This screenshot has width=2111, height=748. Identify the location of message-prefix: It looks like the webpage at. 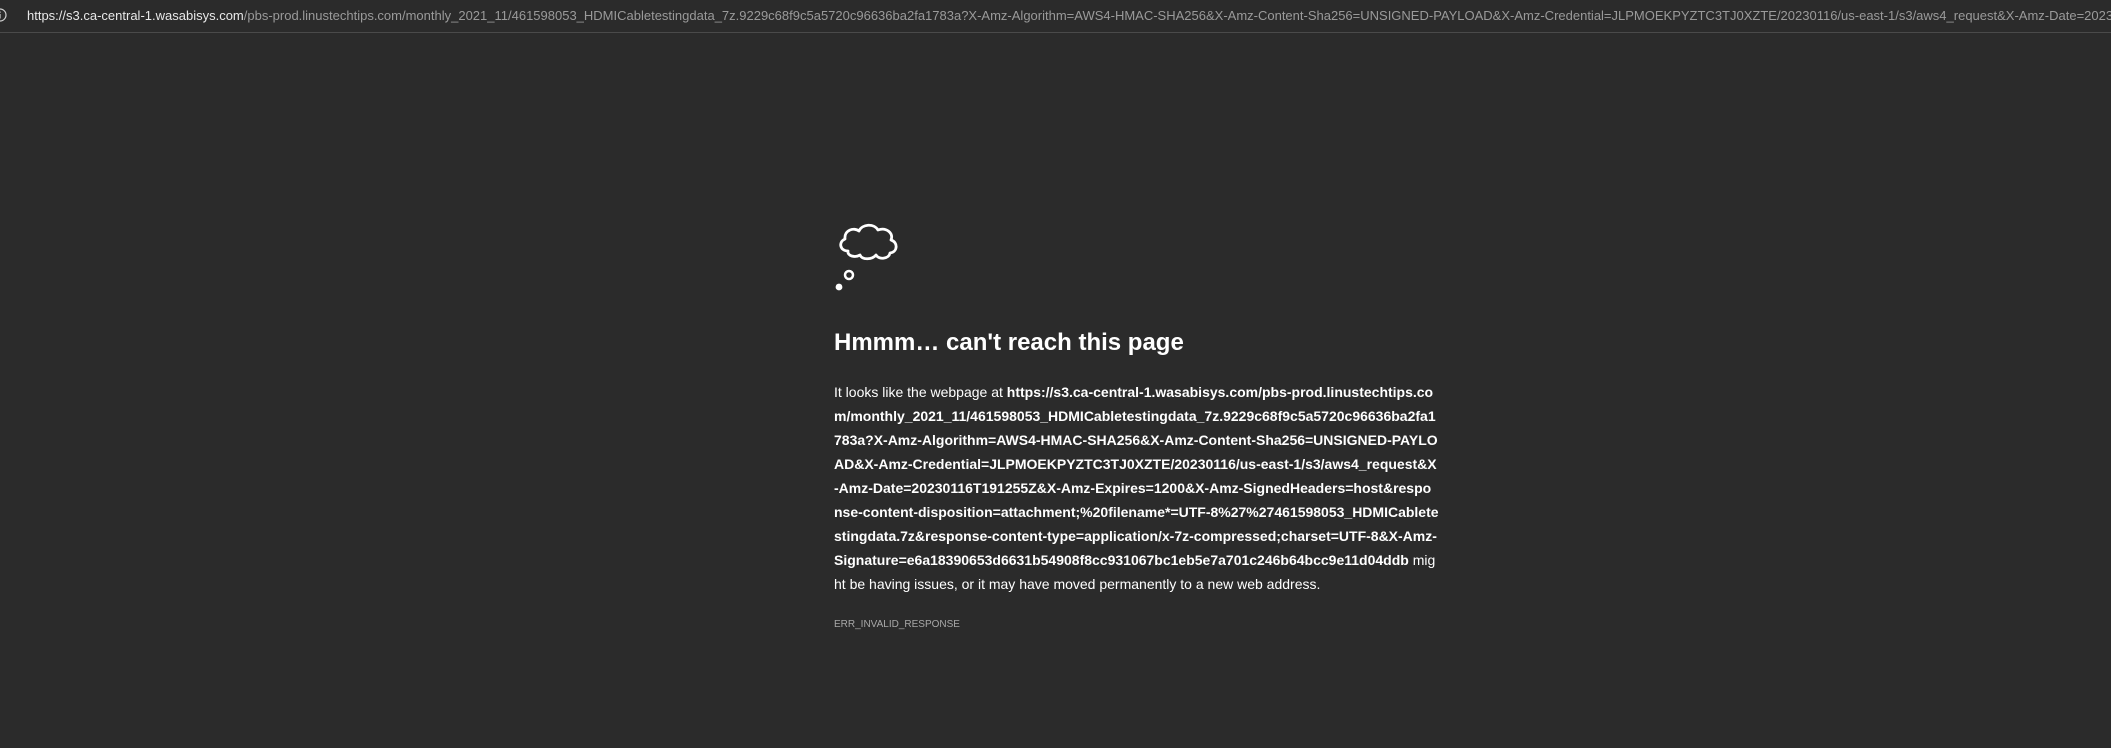
(920, 392).